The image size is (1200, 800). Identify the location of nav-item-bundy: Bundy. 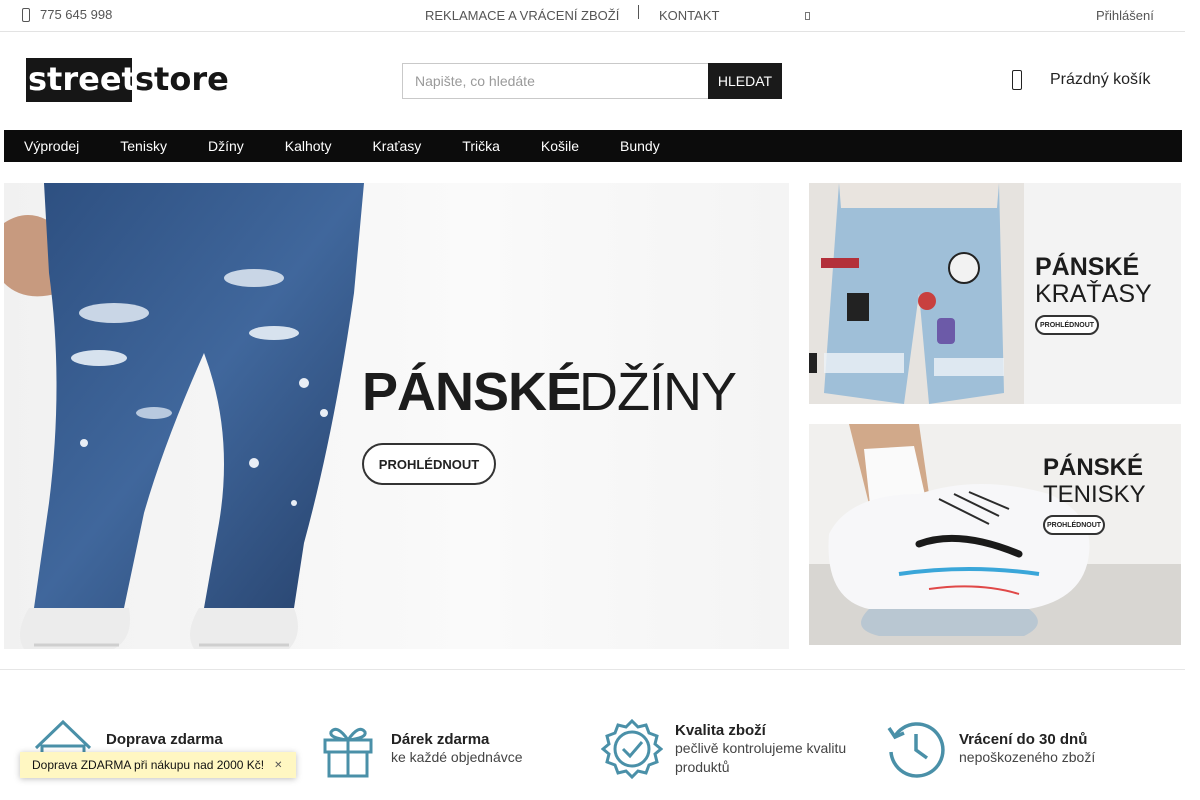
(640, 146).